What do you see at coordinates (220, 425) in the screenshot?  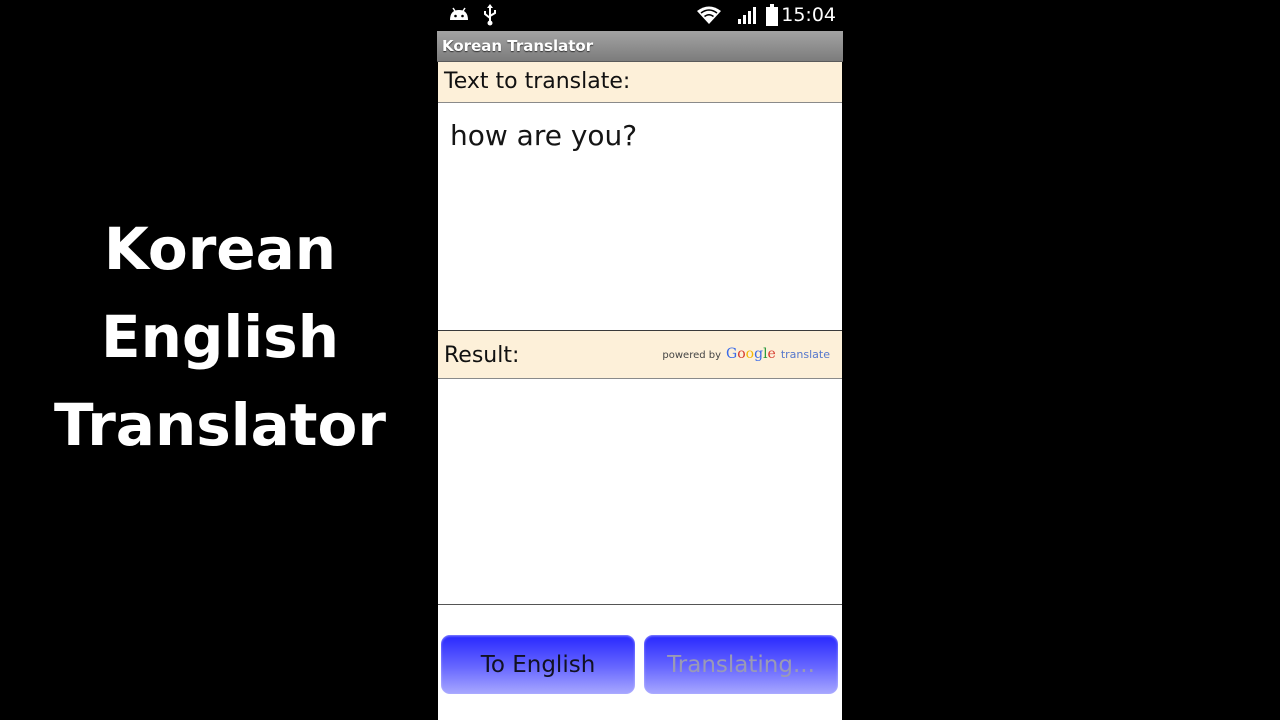 I see `overlay-title-line-3: Translator` at bounding box center [220, 425].